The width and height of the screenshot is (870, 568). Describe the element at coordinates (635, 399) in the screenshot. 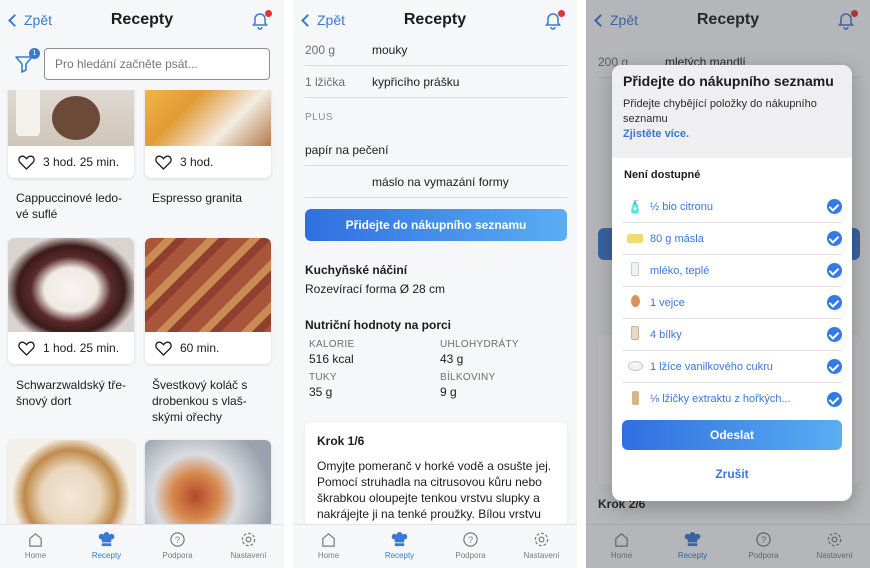

I see `extract-icon` at that location.